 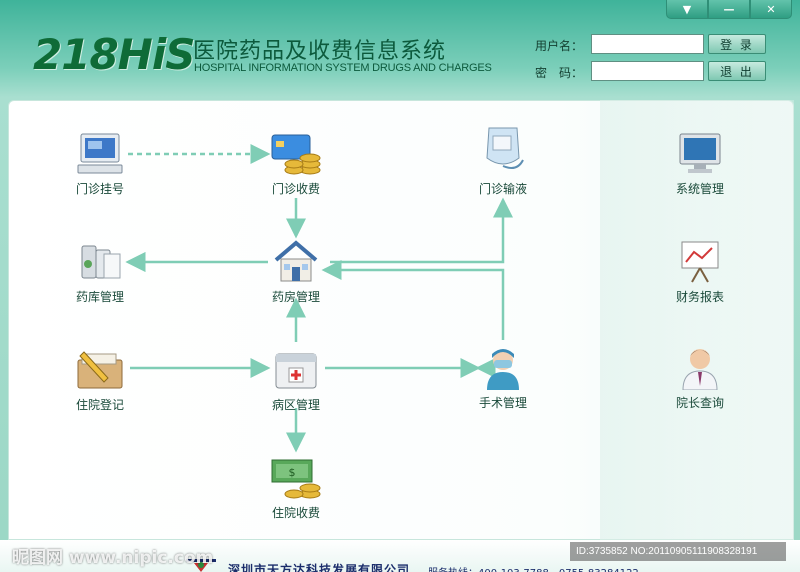 I want to click on module-ward: 病区管理, so click(x=296, y=380).